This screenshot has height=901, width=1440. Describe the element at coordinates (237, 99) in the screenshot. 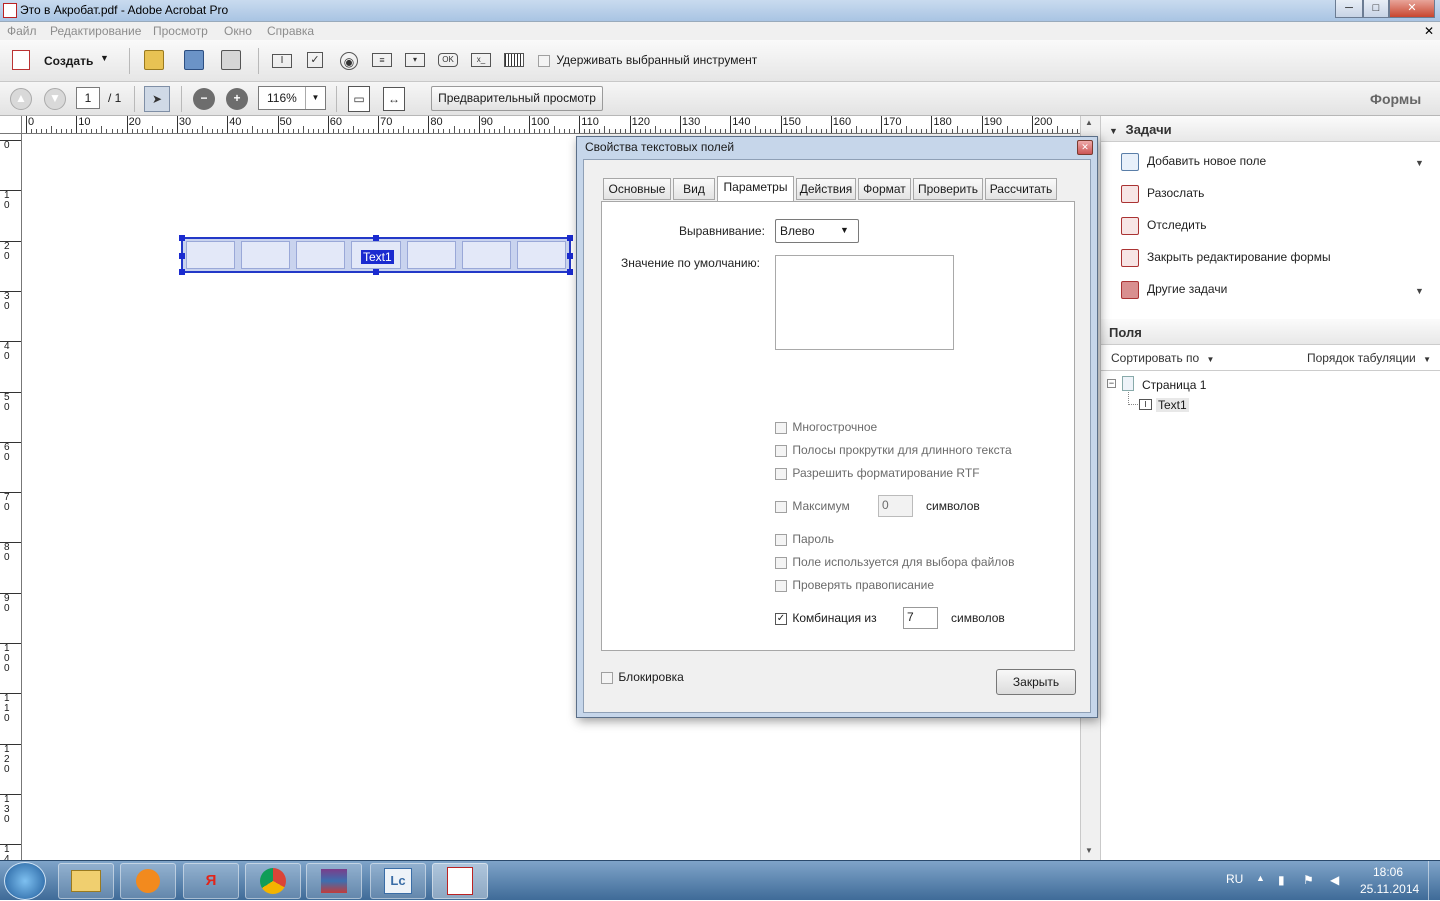

I see `zoom-in-icon: +` at that location.